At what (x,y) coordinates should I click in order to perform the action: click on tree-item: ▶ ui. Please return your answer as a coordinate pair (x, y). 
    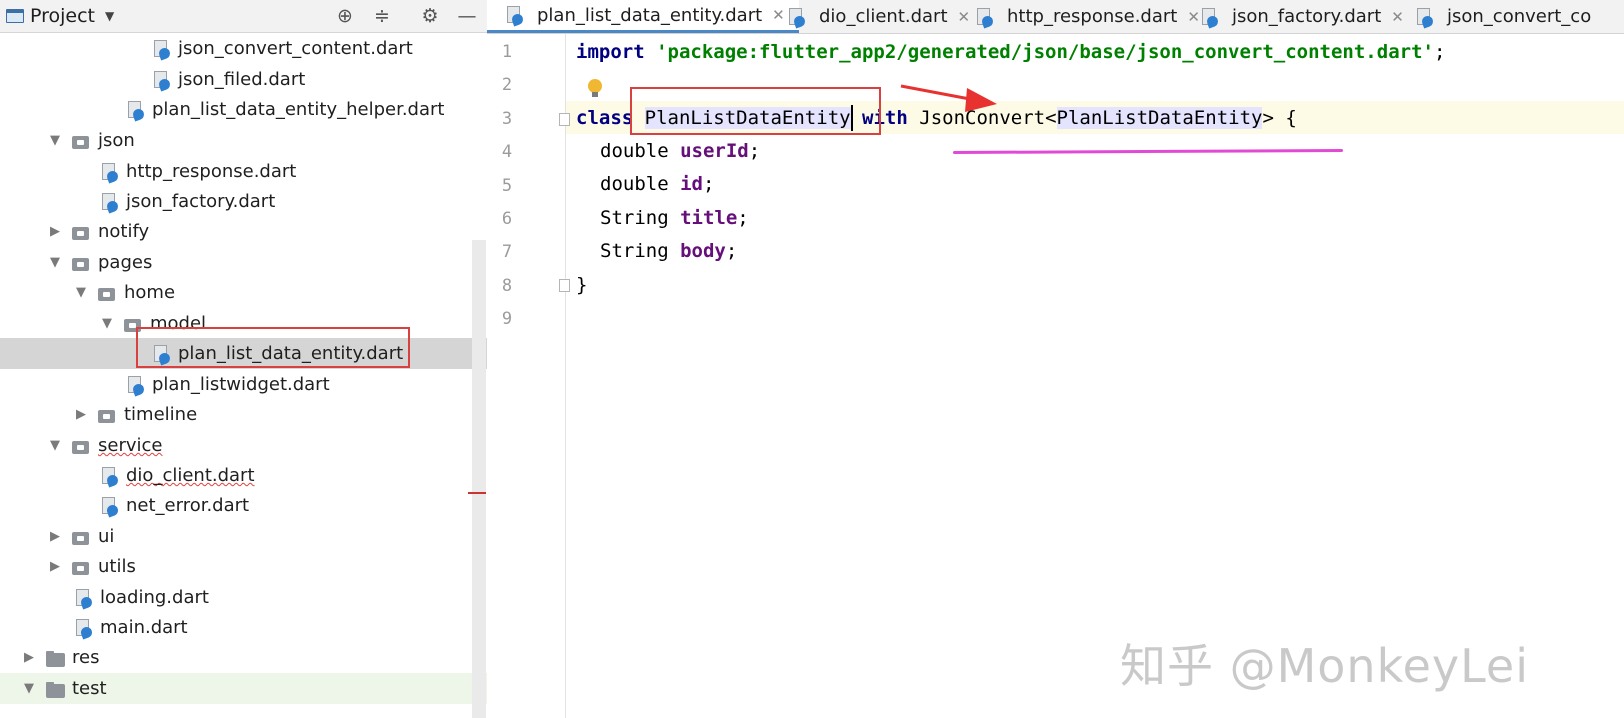
    Looking at the image, I should click on (252, 536).